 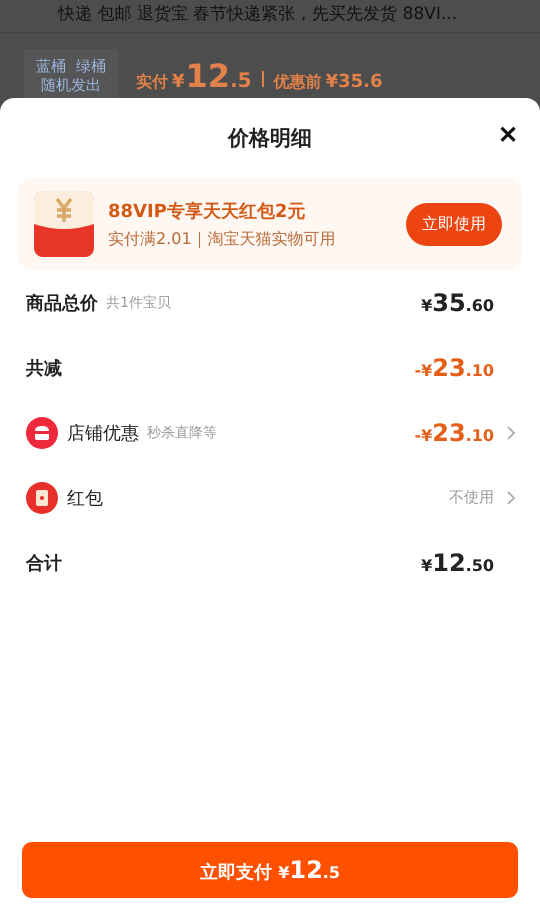 I want to click on promo-condition: 实付满2.01｜淘宝天猫实物可用, so click(x=222, y=239).